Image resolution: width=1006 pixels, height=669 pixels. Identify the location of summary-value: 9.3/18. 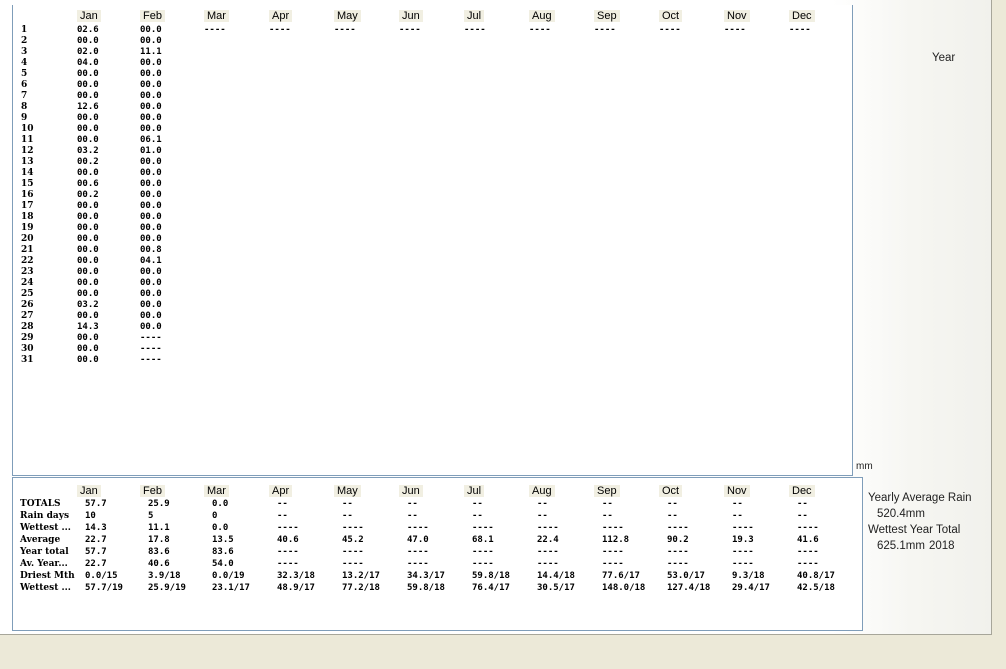
(748, 576).